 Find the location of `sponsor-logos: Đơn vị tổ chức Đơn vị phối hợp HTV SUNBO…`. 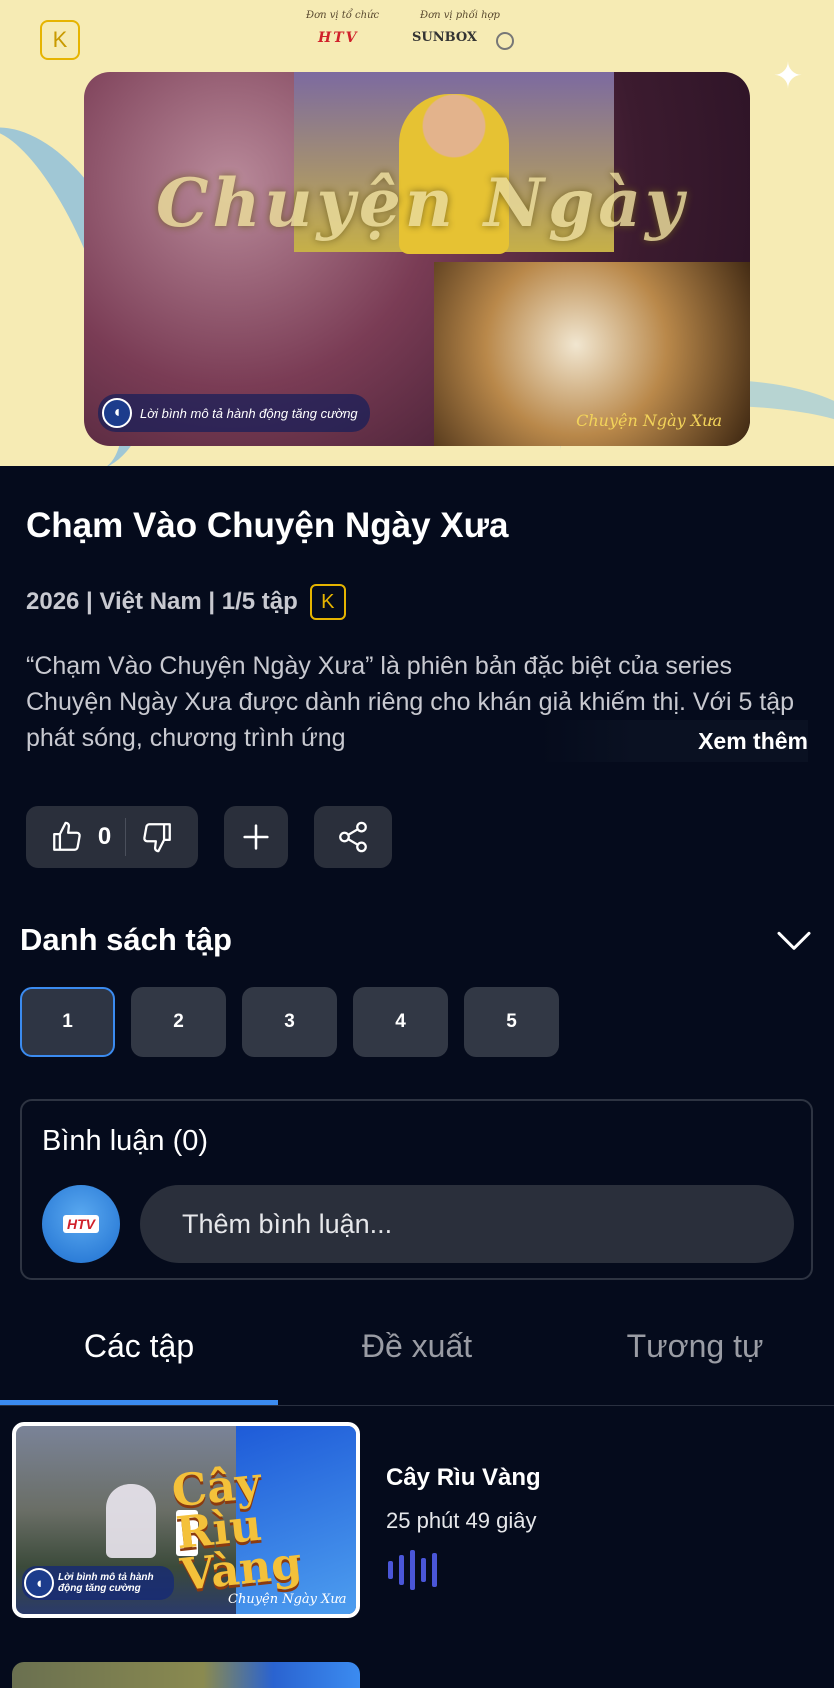

sponsor-logos: Đơn vị tổ chức Đơn vị phối hợp HTV SUNBO… is located at coordinates (420, 33).